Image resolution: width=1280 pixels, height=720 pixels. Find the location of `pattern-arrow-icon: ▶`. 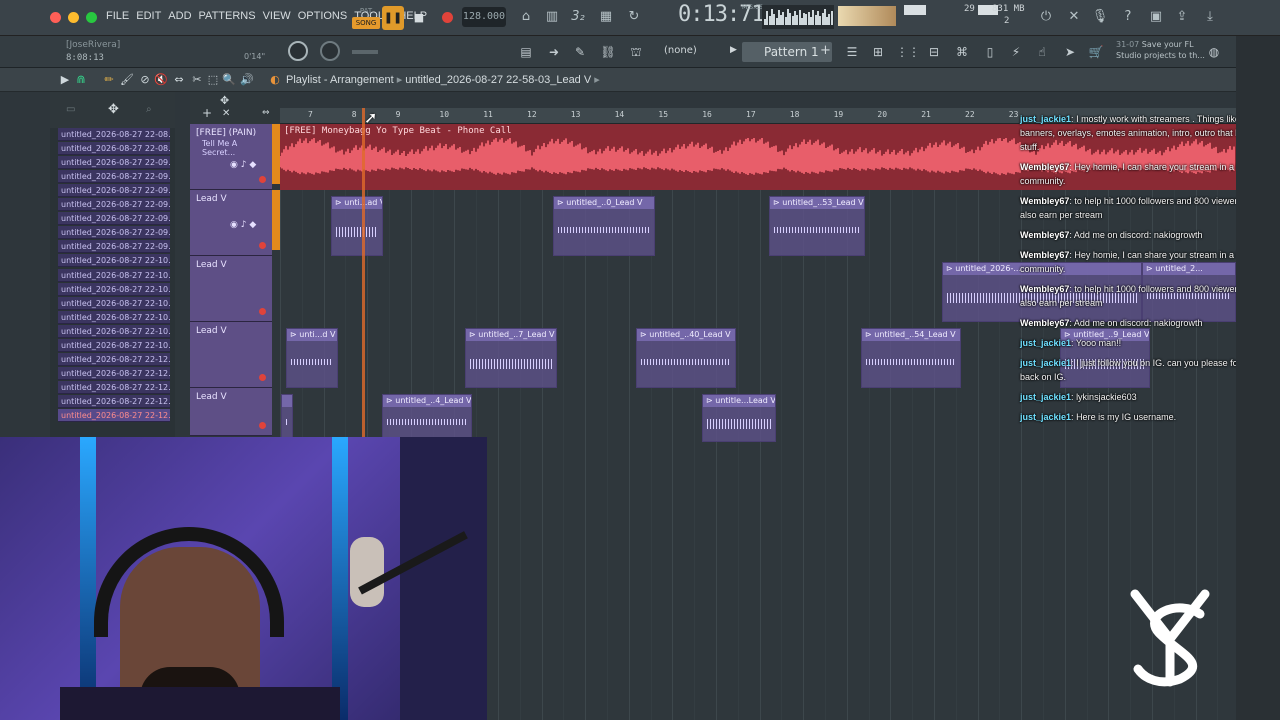

pattern-arrow-icon: ▶ is located at coordinates (733, 50).